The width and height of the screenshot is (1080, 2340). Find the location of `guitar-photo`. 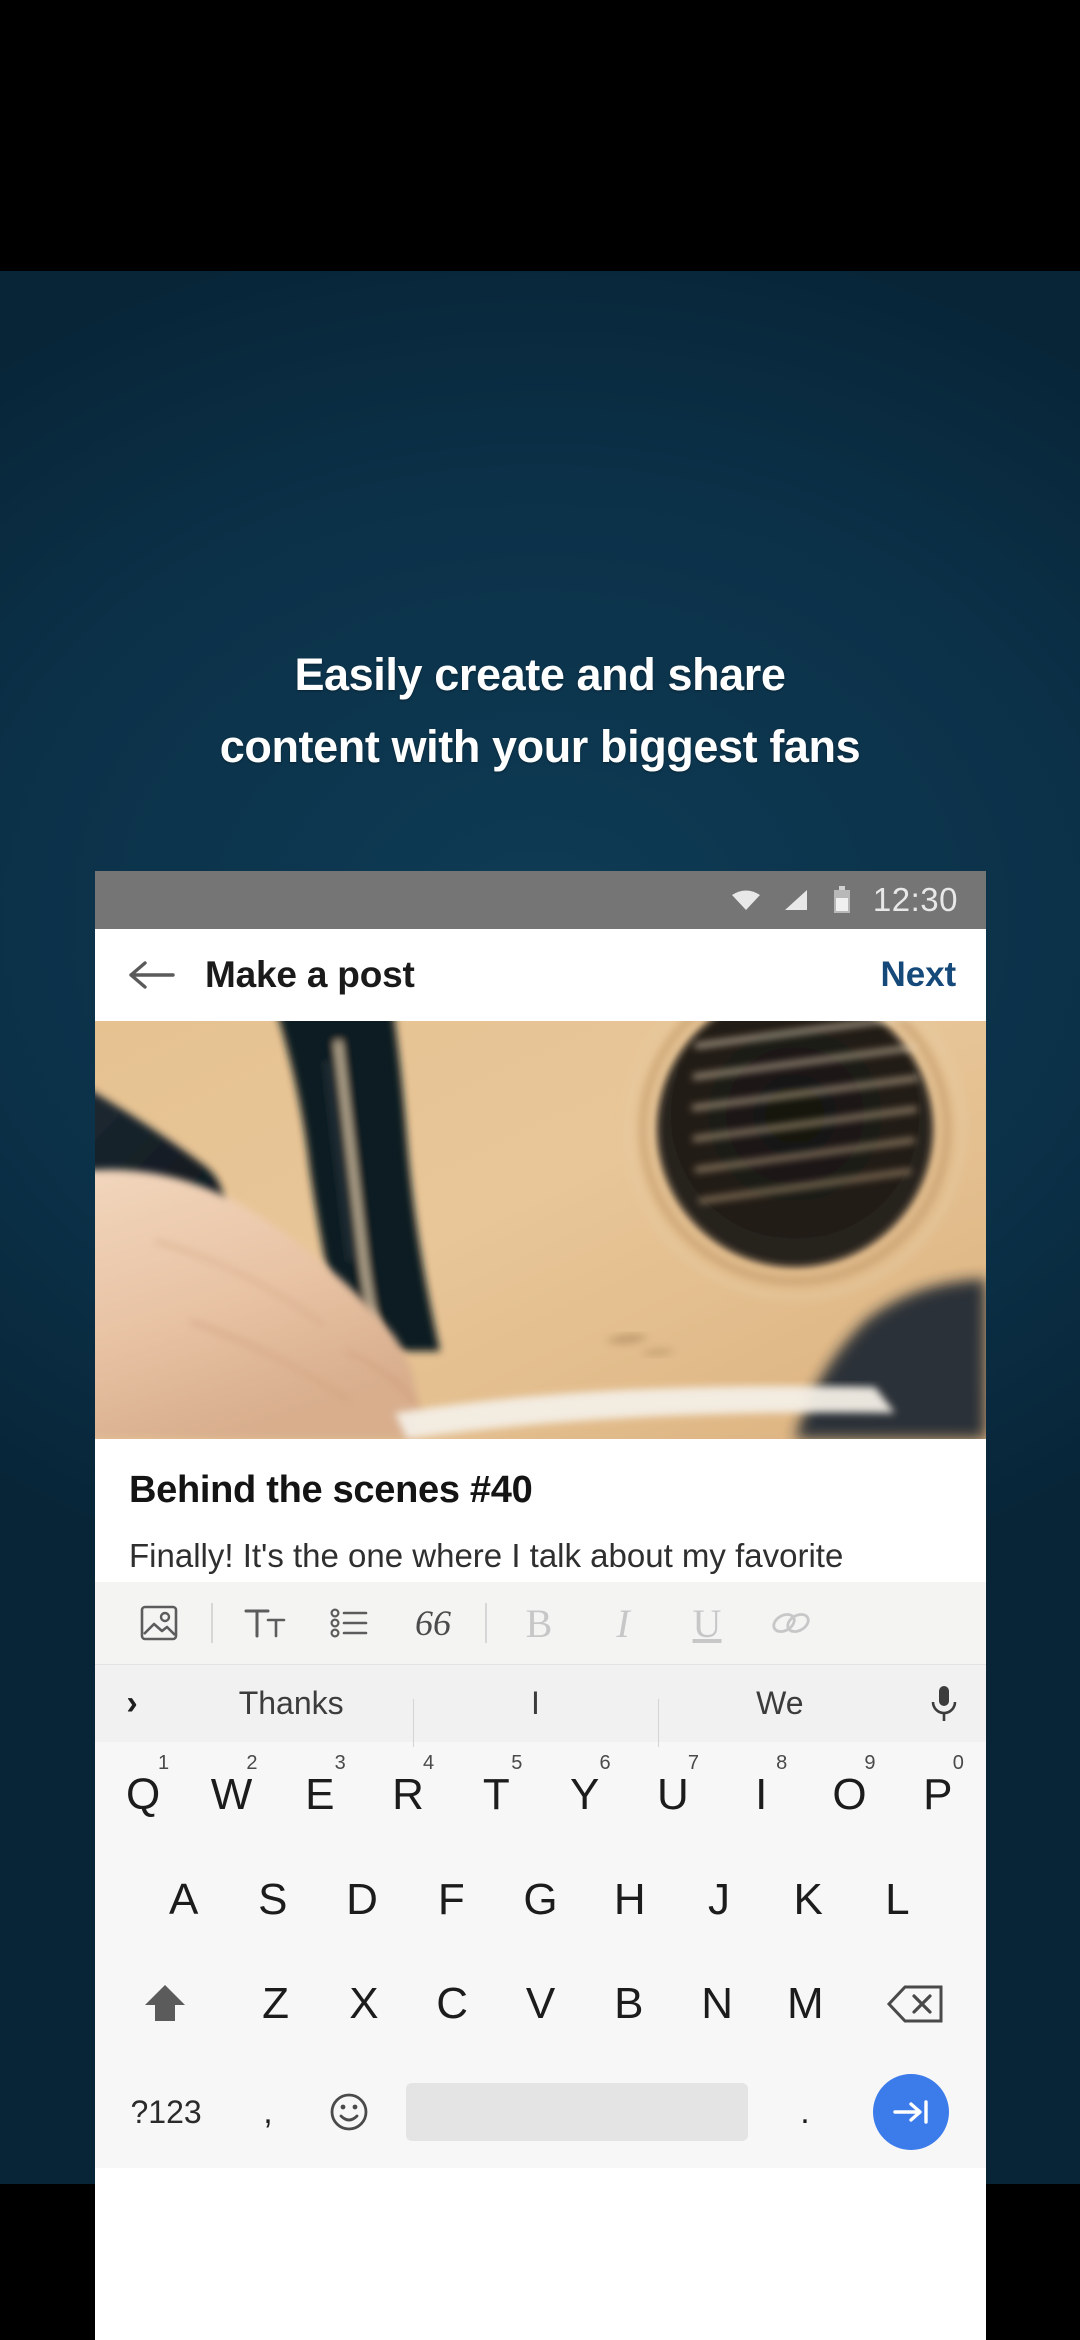

guitar-photo is located at coordinates (540, 1230).